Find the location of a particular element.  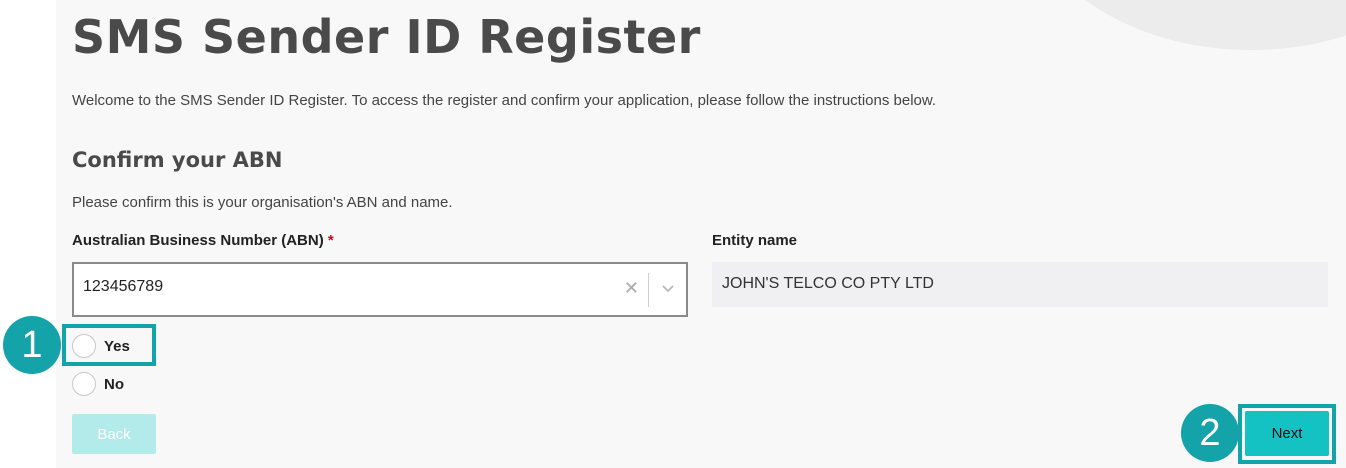

entity-name-label: Entity name is located at coordinates (755, 240).